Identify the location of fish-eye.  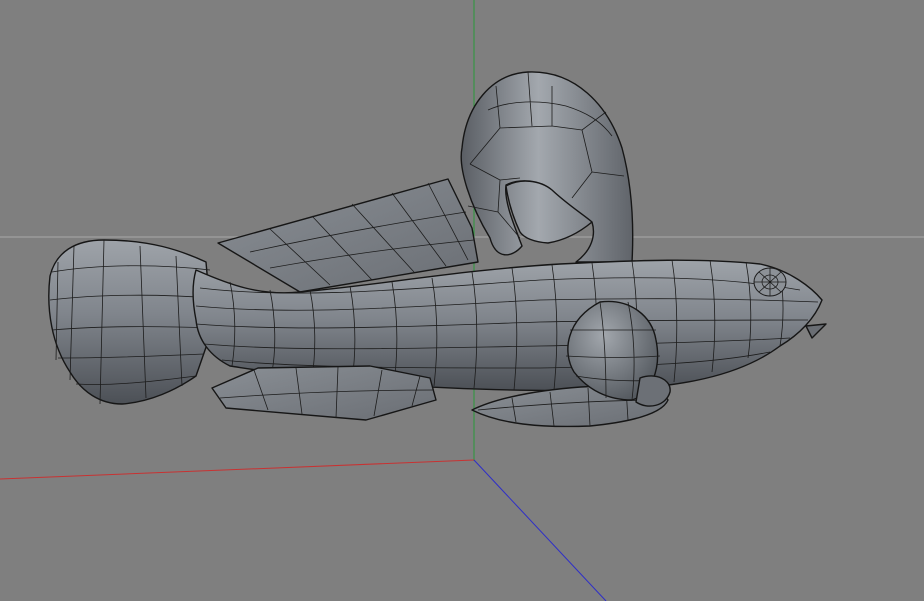
(770, 282).